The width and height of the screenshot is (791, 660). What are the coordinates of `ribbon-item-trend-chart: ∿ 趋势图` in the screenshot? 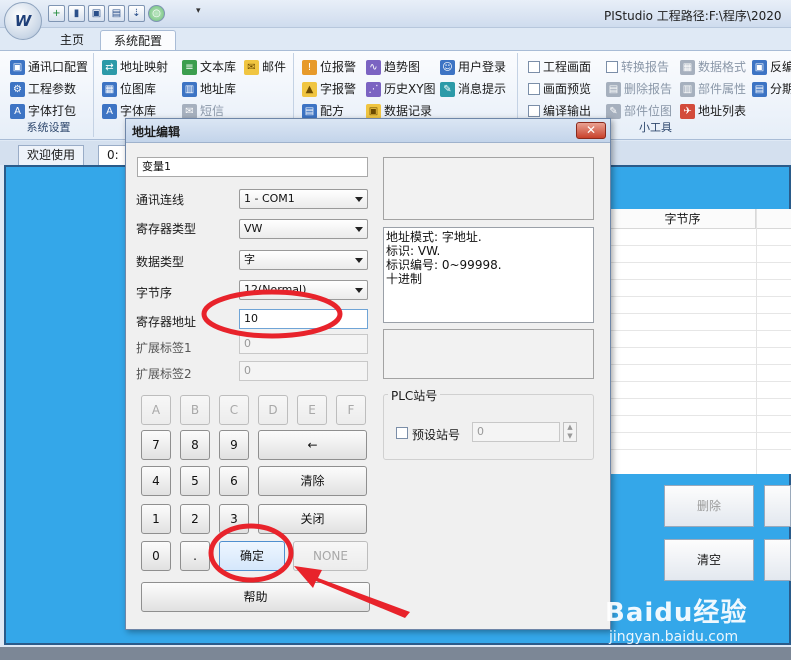 It's located at (393, 67).